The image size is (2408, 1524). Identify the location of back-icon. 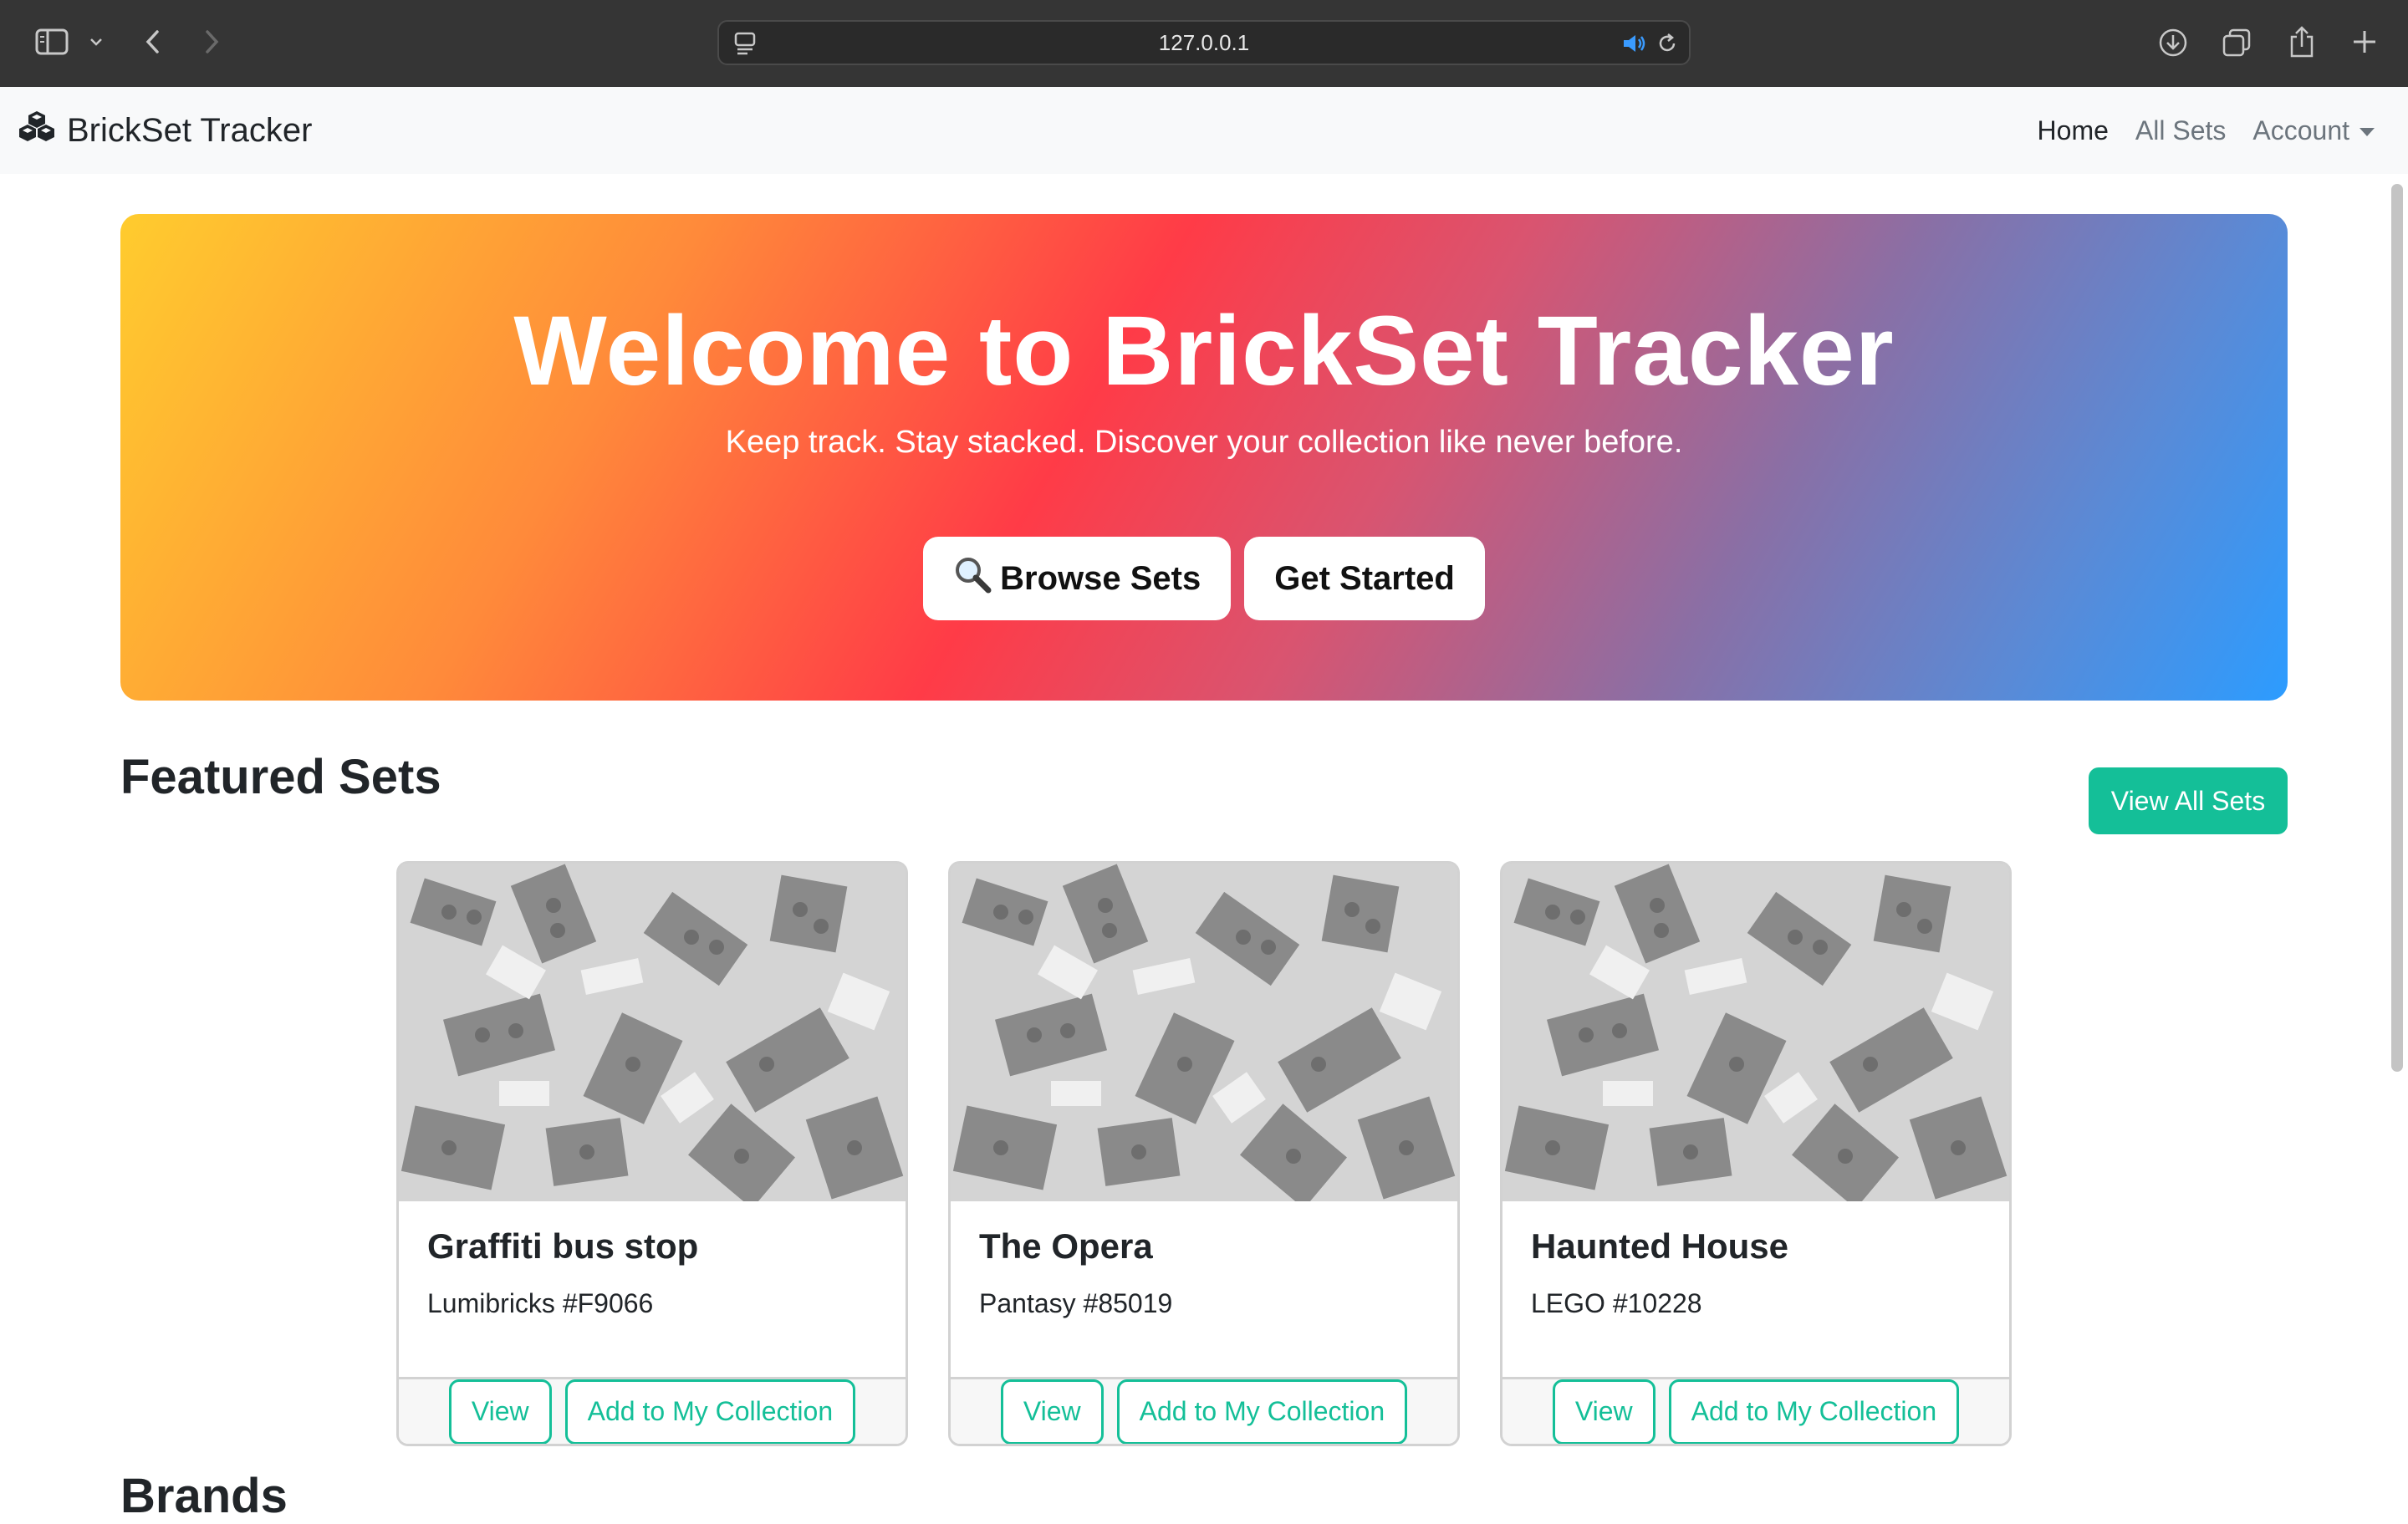
(152, 42).